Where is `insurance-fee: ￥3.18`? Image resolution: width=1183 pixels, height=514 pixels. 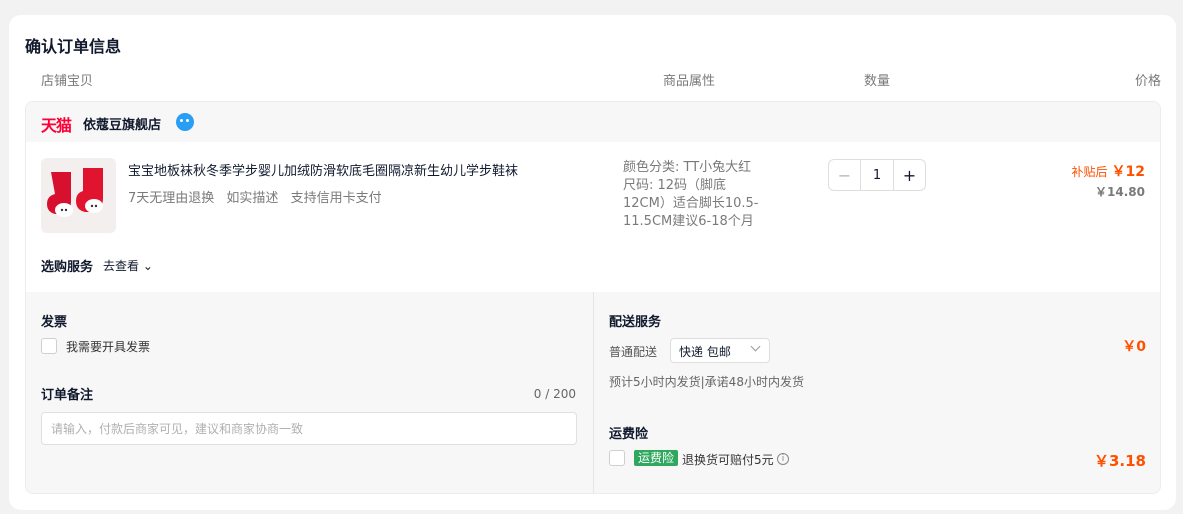
insurance-fee: ￥3.18 is located at coordinates (1119, 461).